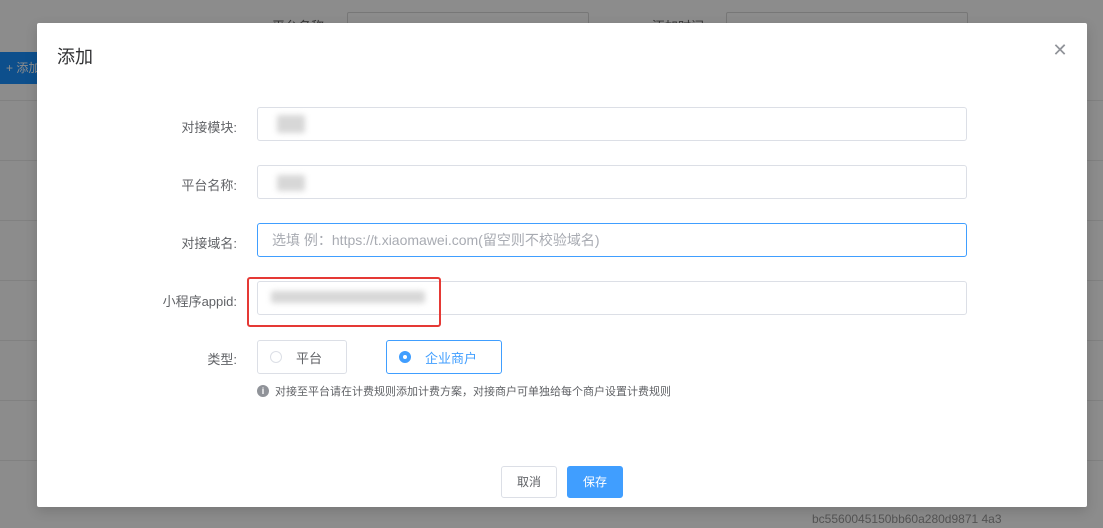 The height and width of the screenshot is (528, 1103). What do you see at coordinates (595, 482) in the screenshot?
I see `save-button: 保存` at bounding box center [595, 482].